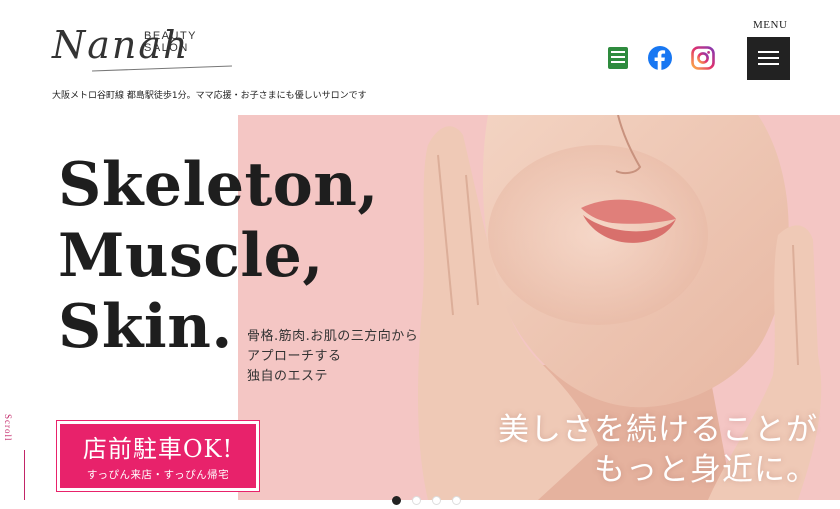 Image resolution: width=840 pixels, height=509 pixels. I want to click on hero-subtext: 骨格.筋肉.お肌の三方向から アプローチする 独自のエステ, so click(332, 357).